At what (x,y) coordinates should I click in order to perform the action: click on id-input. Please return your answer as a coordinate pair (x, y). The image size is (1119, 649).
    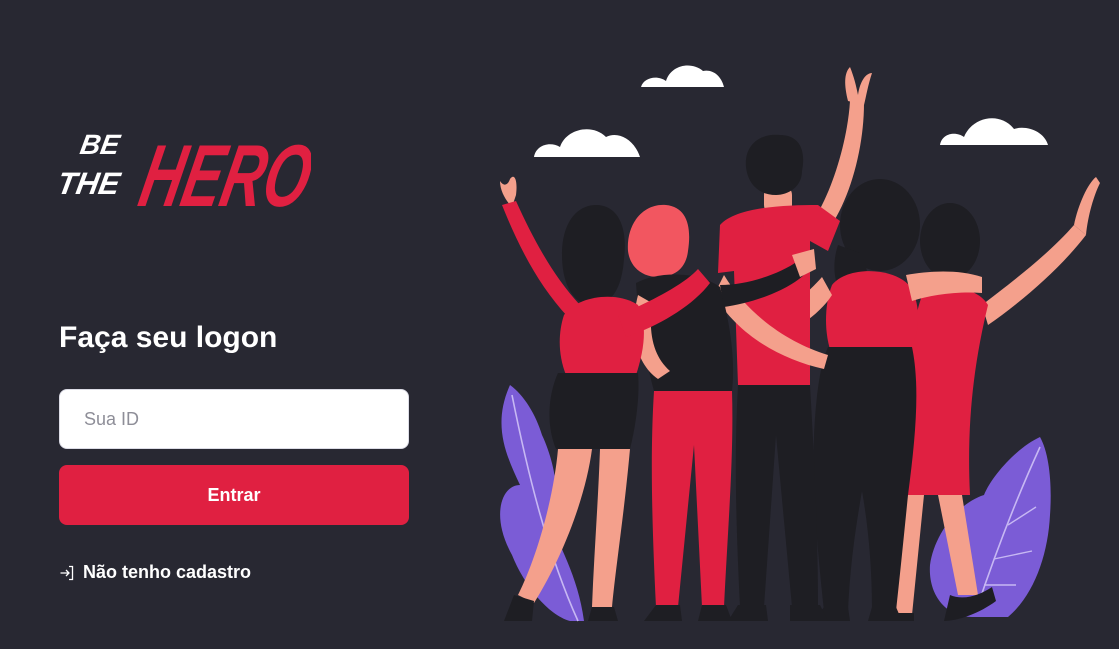
    Looking at the image, I should click on (234, 419).